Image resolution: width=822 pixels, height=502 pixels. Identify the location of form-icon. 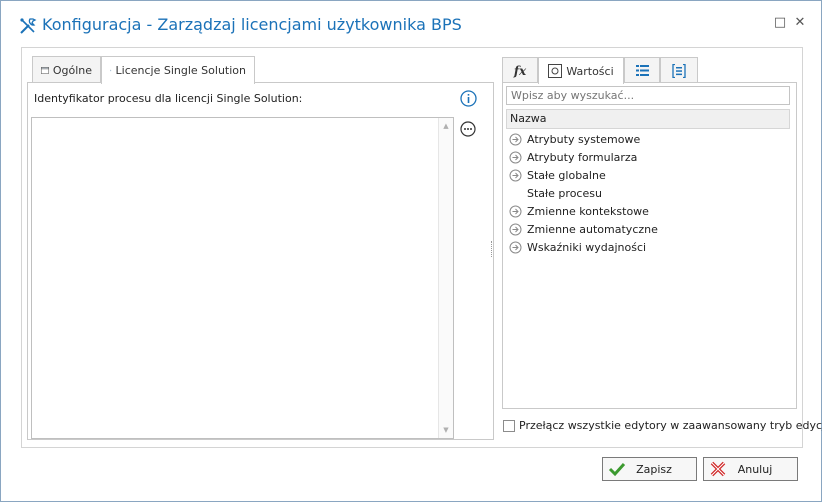
(679, 70).